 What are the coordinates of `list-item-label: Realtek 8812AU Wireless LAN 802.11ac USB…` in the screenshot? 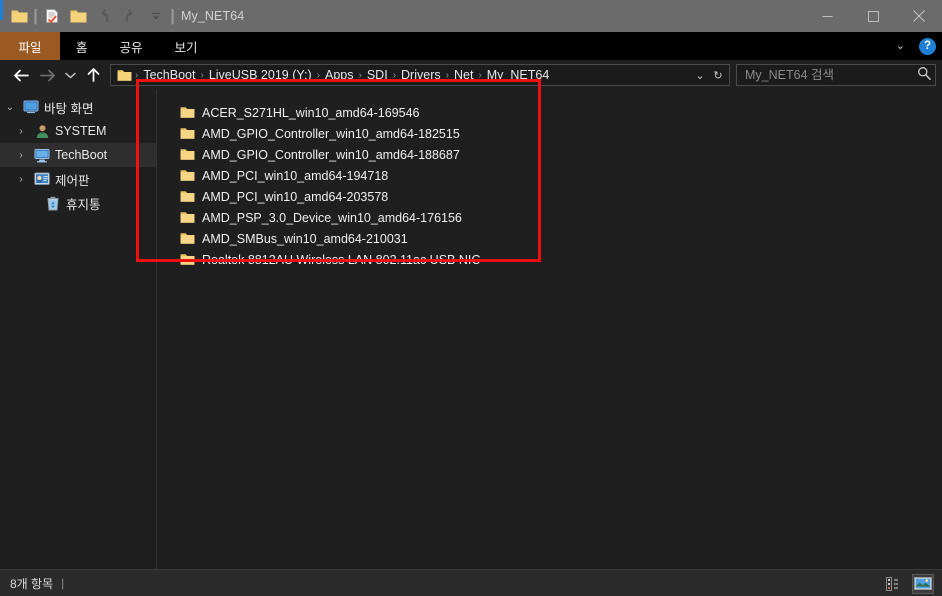 It's located at (341, 259).